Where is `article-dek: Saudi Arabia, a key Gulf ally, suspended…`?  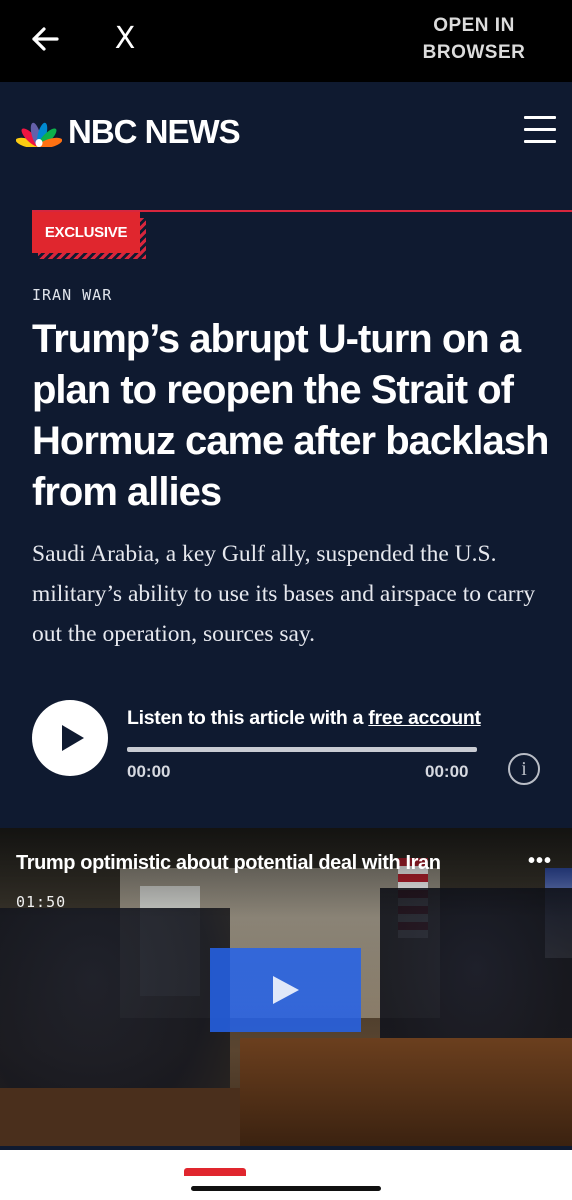
article-dek: Saudi Arabia, a key Gulf ally, suspended… is located at coordinates (284, 594).